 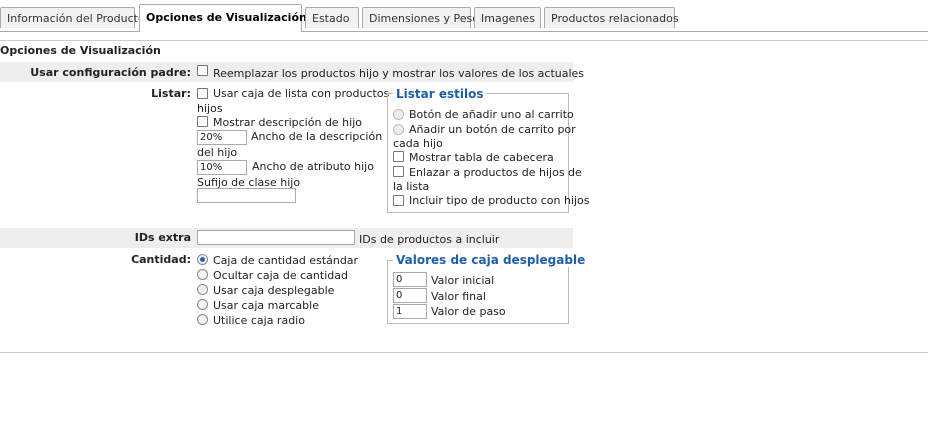 I want to click on final-value-label: Valor final, so click(x=458, y=296).